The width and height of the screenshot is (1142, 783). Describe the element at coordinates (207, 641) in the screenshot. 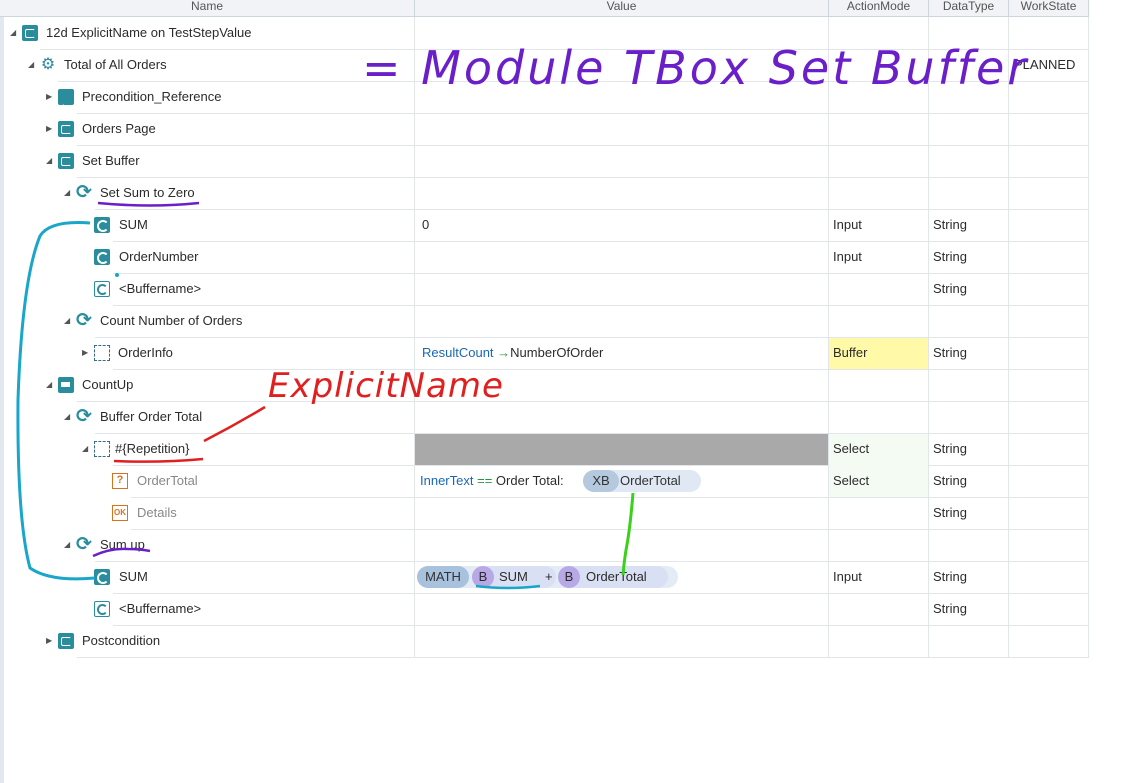

I see `tree-row: ▶ Postcondition` at that location.